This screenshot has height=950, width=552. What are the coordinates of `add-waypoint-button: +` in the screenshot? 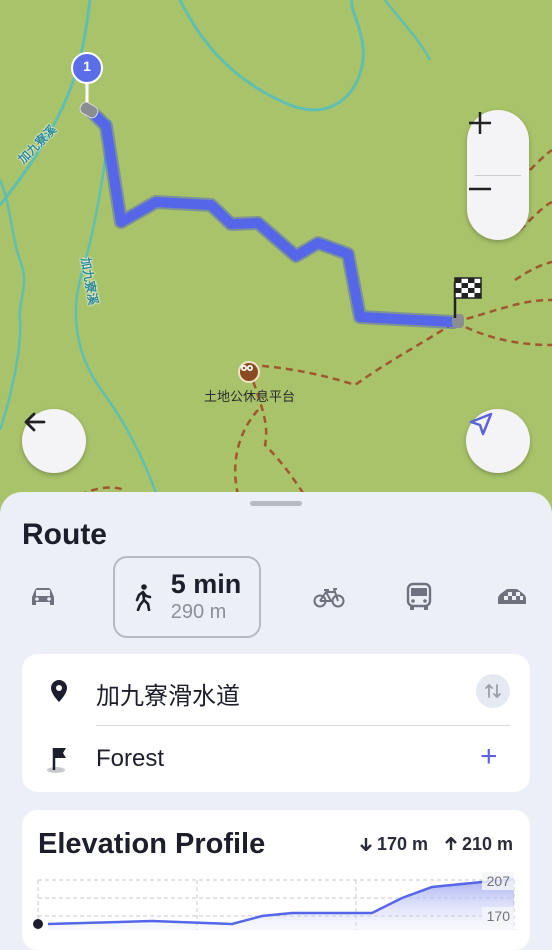 It's located at (489, 757).